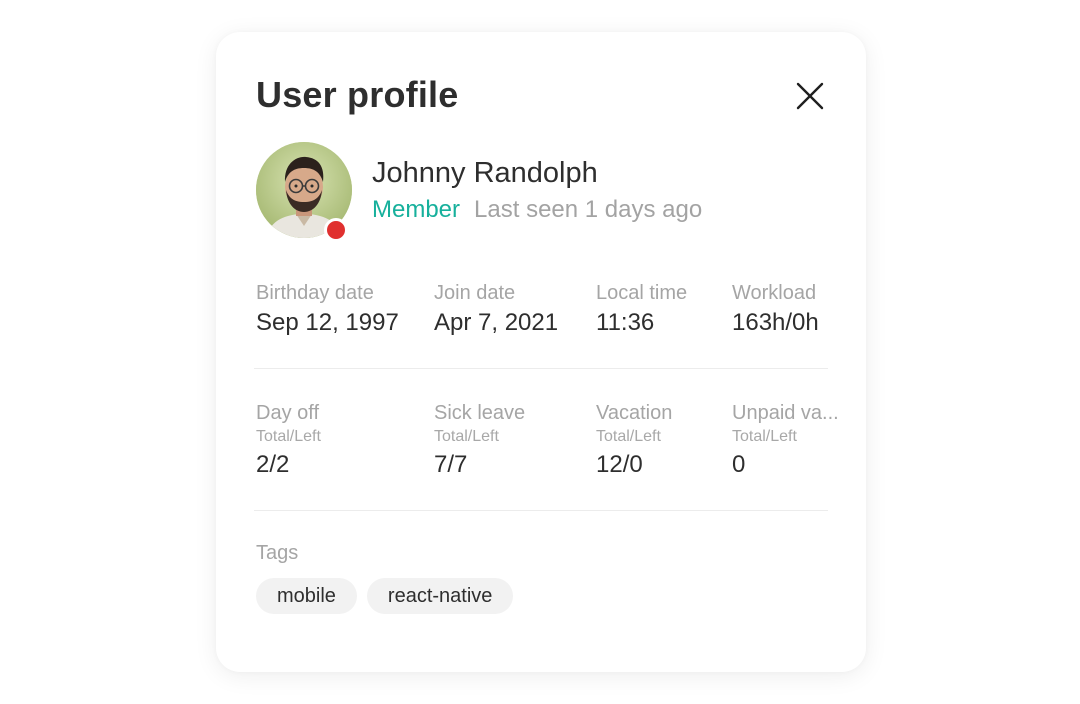 Image resolution: width=1080 pixels, height=704 pixels. What do you see at coordinates (306, 596) in the screenshot?
I see `tag-chip: mobile` at bounding box center [306, 596].